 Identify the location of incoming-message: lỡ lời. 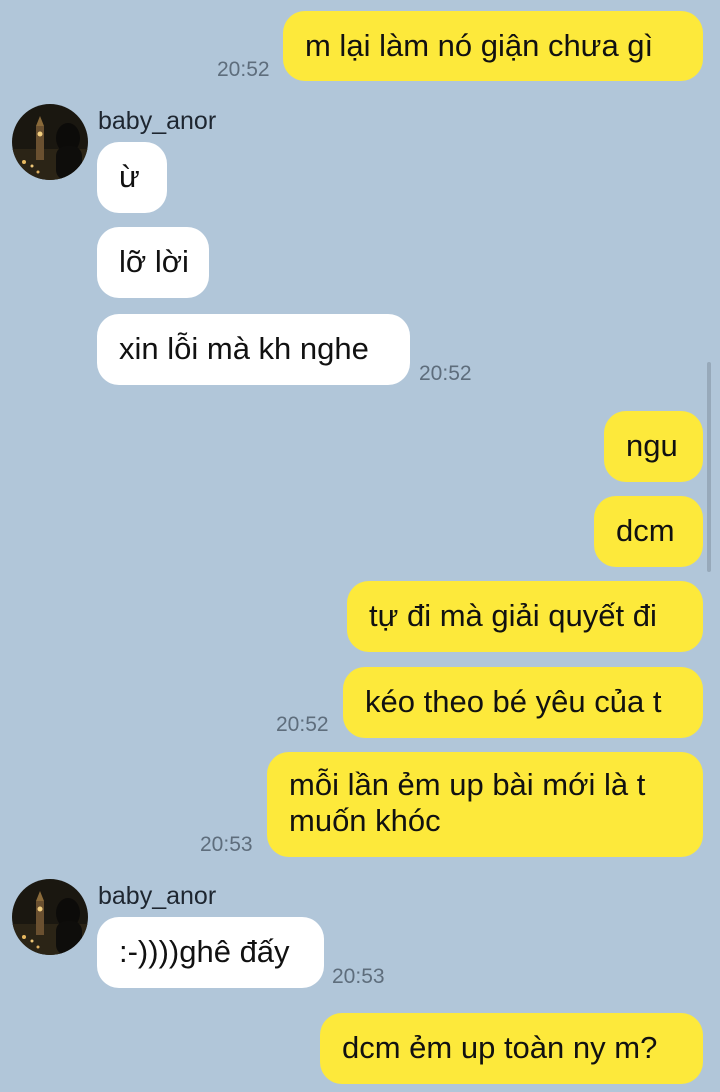
(153, 262).